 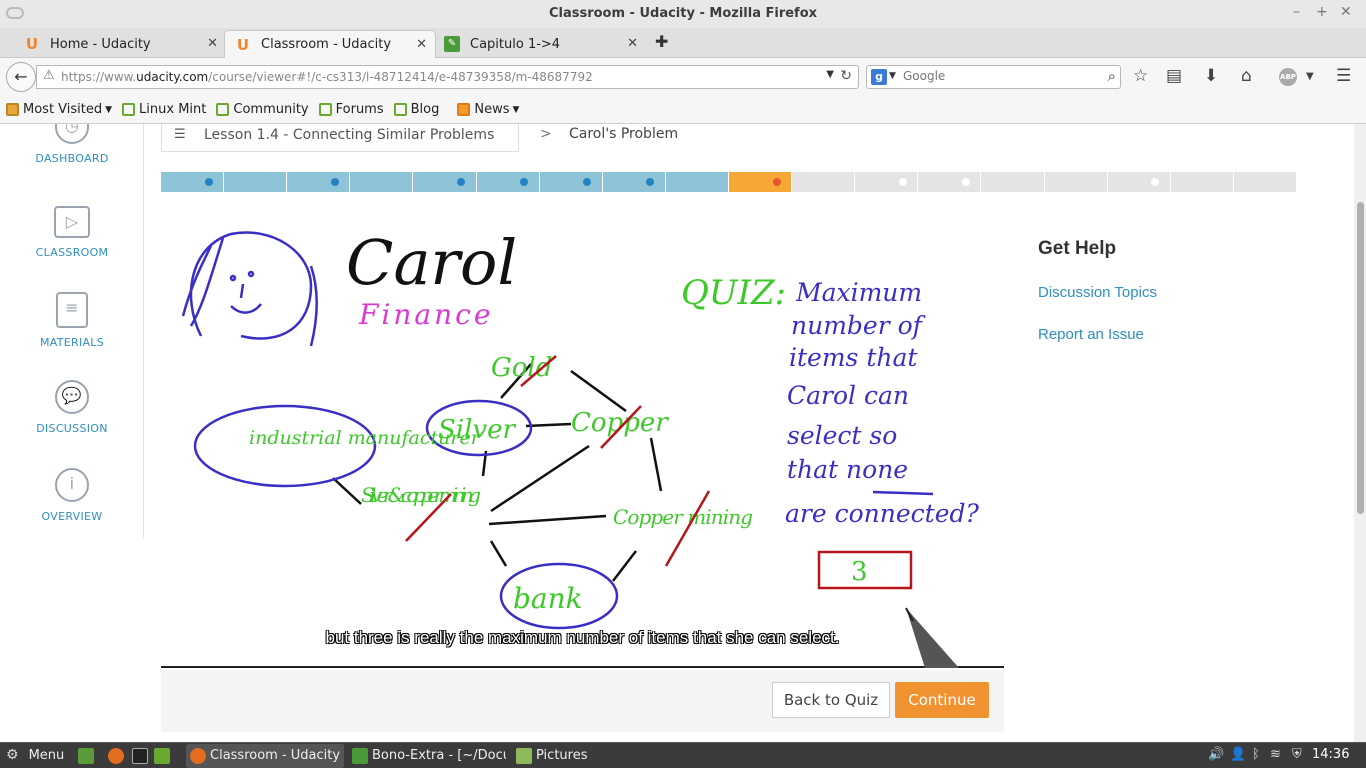 I want to click on reload-icon: ↻, so click(x=846, y=76).